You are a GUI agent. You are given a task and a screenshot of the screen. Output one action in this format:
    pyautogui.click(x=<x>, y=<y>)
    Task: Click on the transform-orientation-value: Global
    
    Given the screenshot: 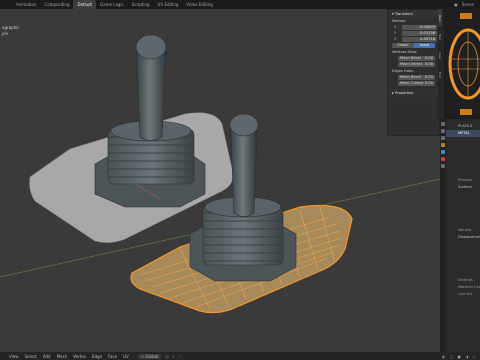 What is the action you would take?
    pyautogui.click(x=152, y=356)
    